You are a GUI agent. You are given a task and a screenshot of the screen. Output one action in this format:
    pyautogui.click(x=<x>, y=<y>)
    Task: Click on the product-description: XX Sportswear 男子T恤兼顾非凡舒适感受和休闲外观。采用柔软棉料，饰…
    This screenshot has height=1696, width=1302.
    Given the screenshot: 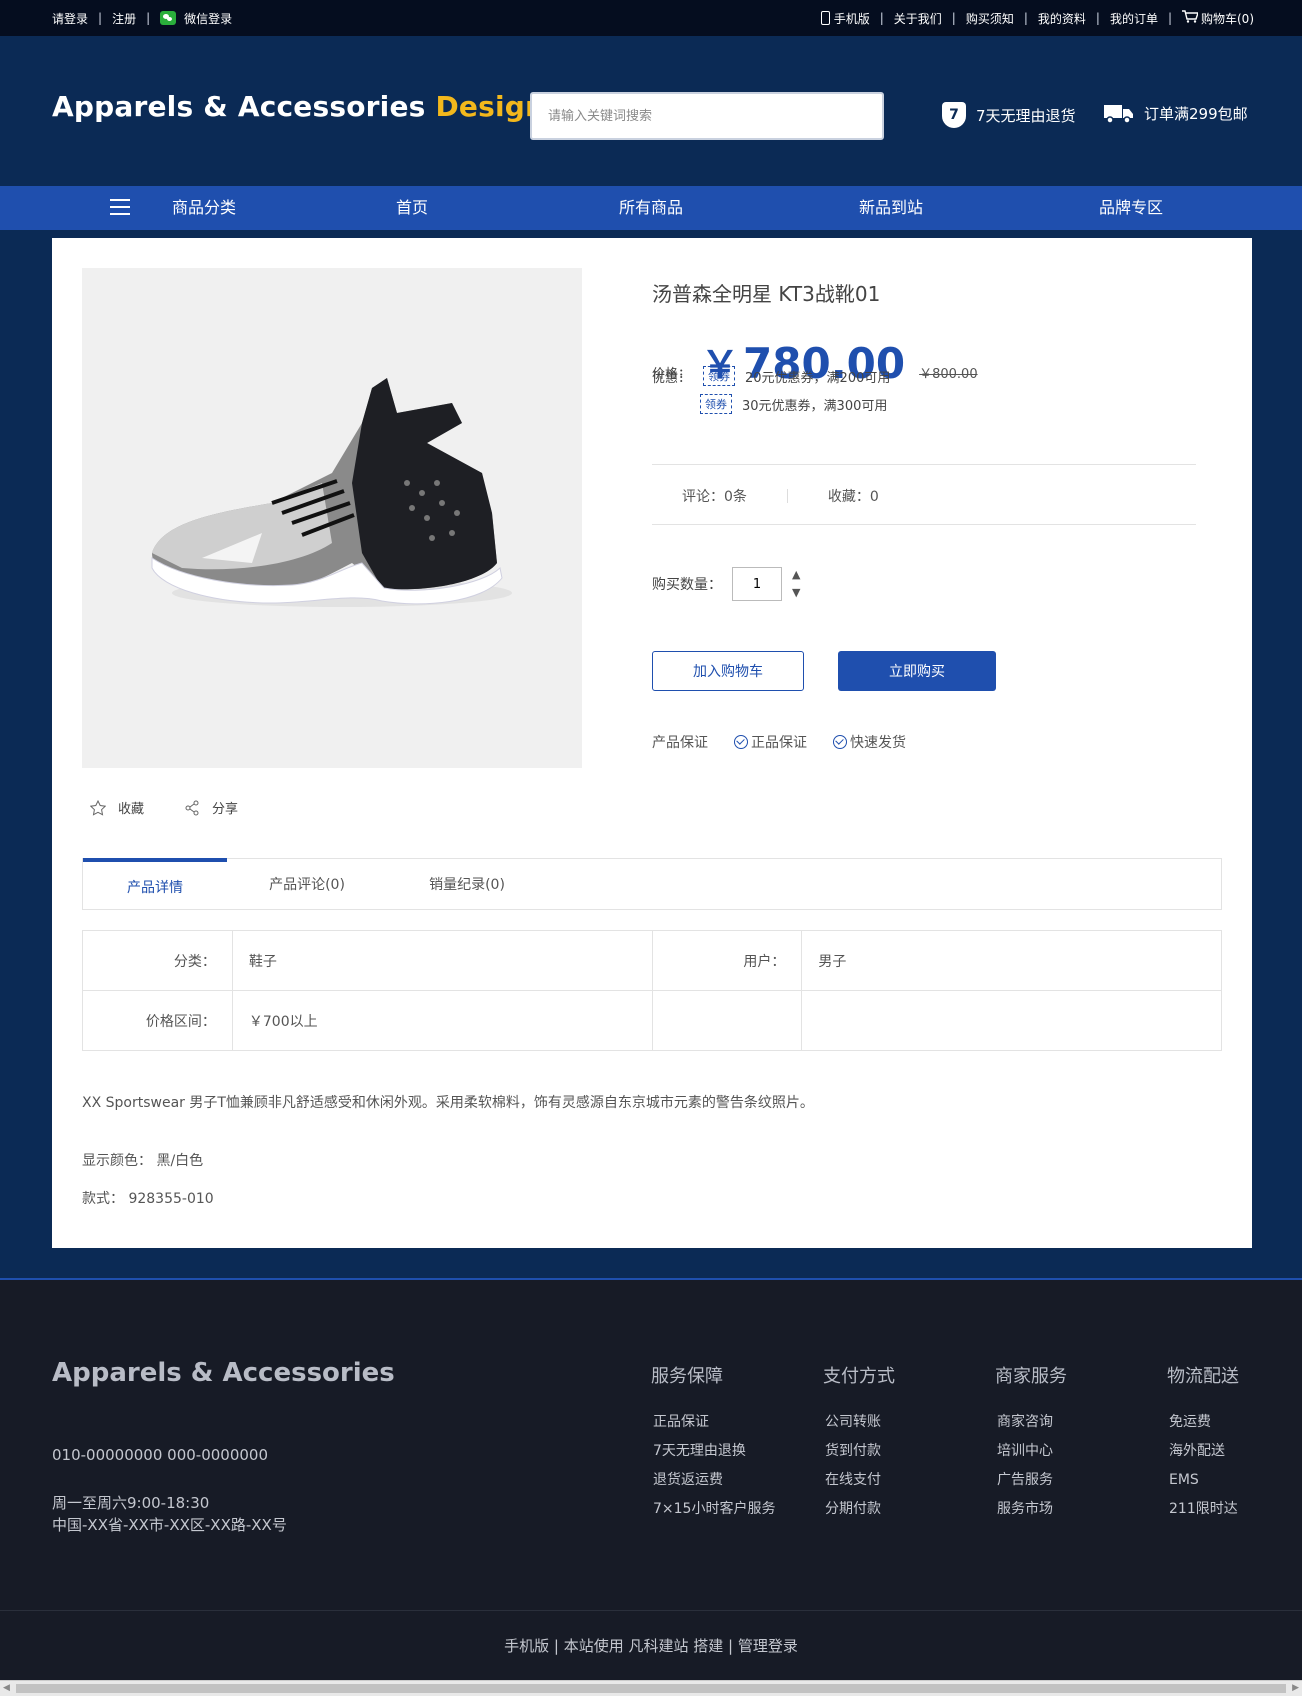 What is the action you would take?
    pyautogui.click(x=448, y=1103)
    